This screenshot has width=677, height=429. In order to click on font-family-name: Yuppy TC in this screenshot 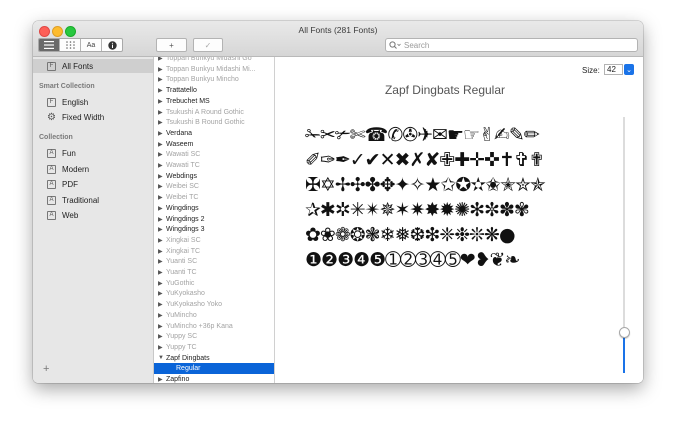, I will do `click(181, 347)`.